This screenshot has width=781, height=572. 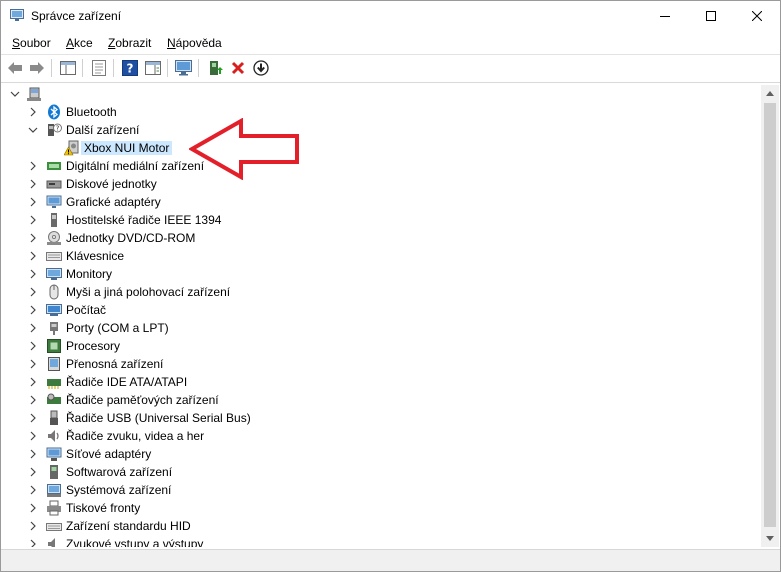 I want to click on help-button: ?, so click(x=130, y=68).